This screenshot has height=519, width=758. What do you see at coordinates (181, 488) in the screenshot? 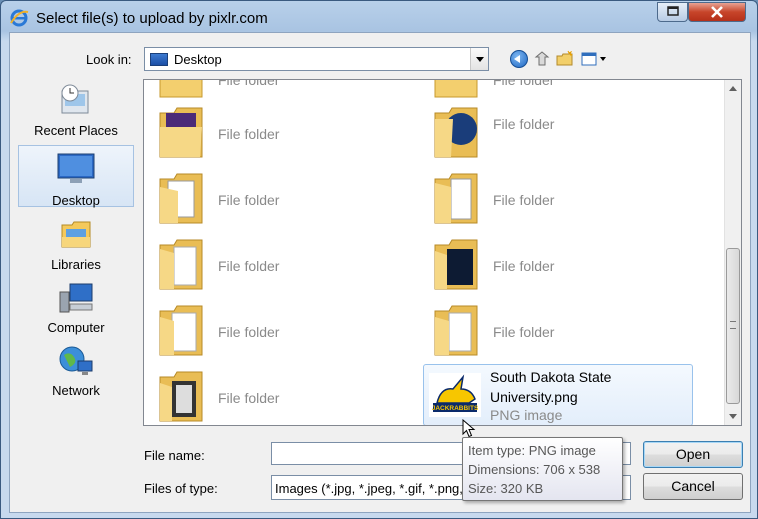
I see `filetype-label: Files of type:` at bounding box center [181, 488].